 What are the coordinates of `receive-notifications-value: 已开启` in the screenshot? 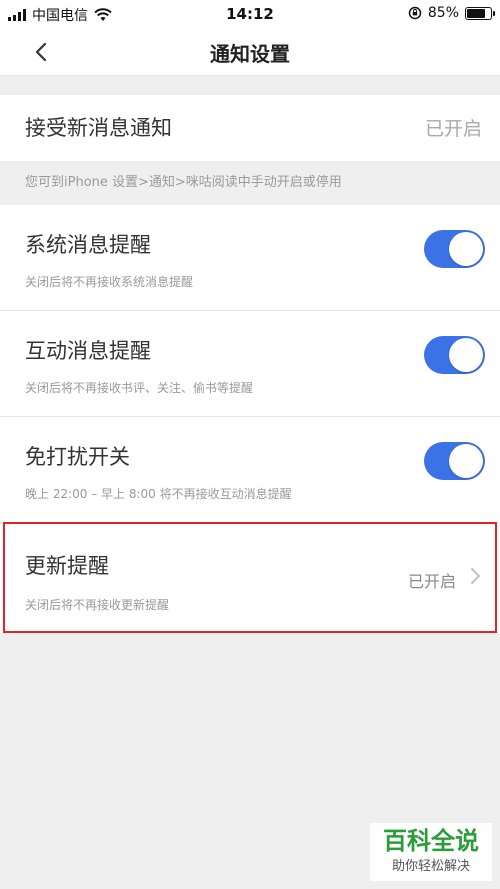 It's located at (453, 129).